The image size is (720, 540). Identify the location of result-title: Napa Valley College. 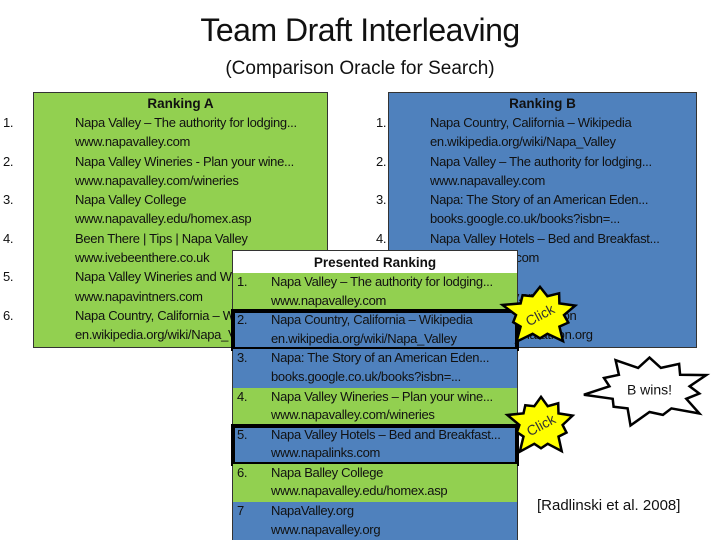
(131, 200).